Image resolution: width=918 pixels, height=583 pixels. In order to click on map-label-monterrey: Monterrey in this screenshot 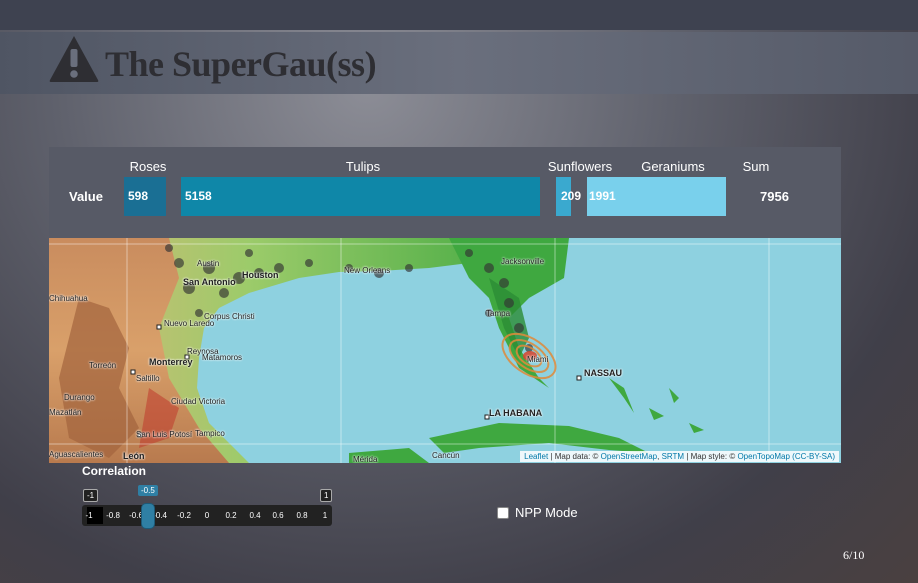, I will do `click(171, 362)`.